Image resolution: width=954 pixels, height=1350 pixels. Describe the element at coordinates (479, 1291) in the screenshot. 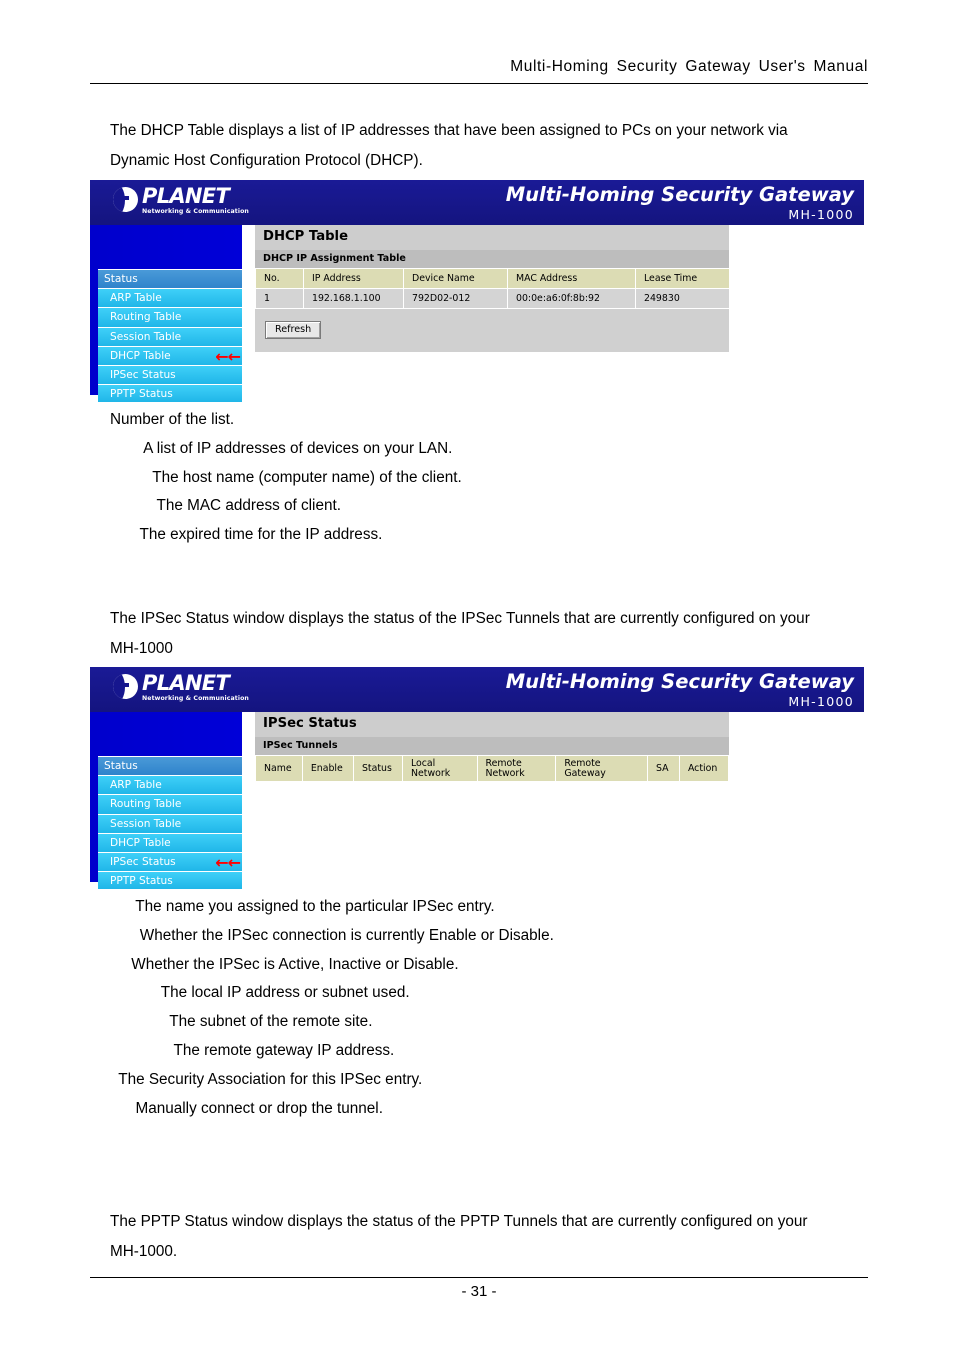

I see `page-number: - 31 -` at that location.